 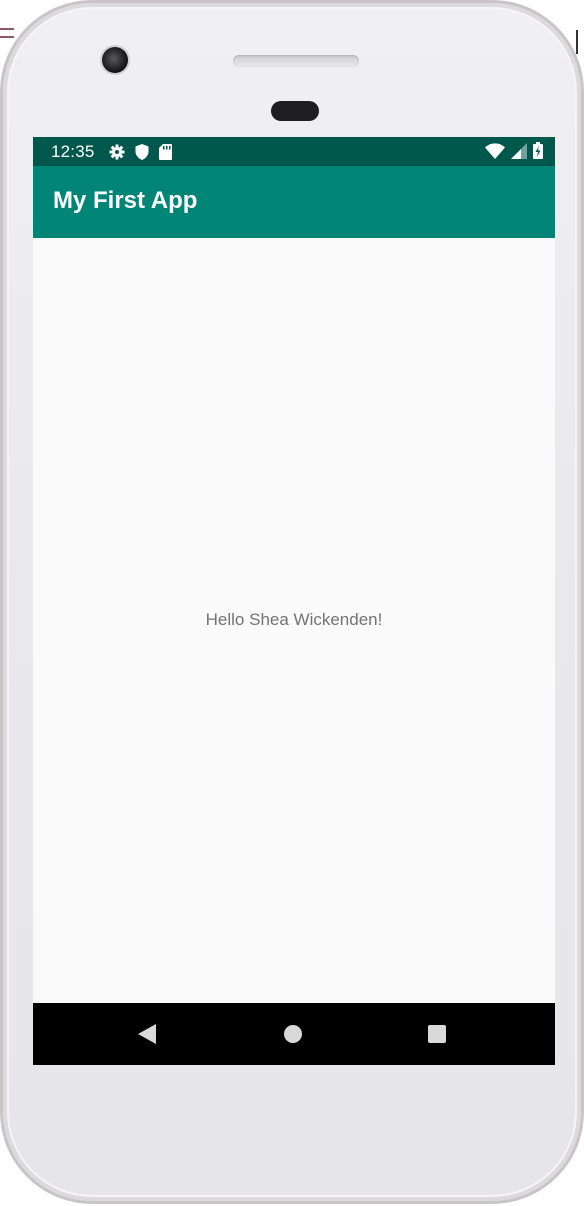 I want to click on sd-card-icon, so click(x=165, y=151).